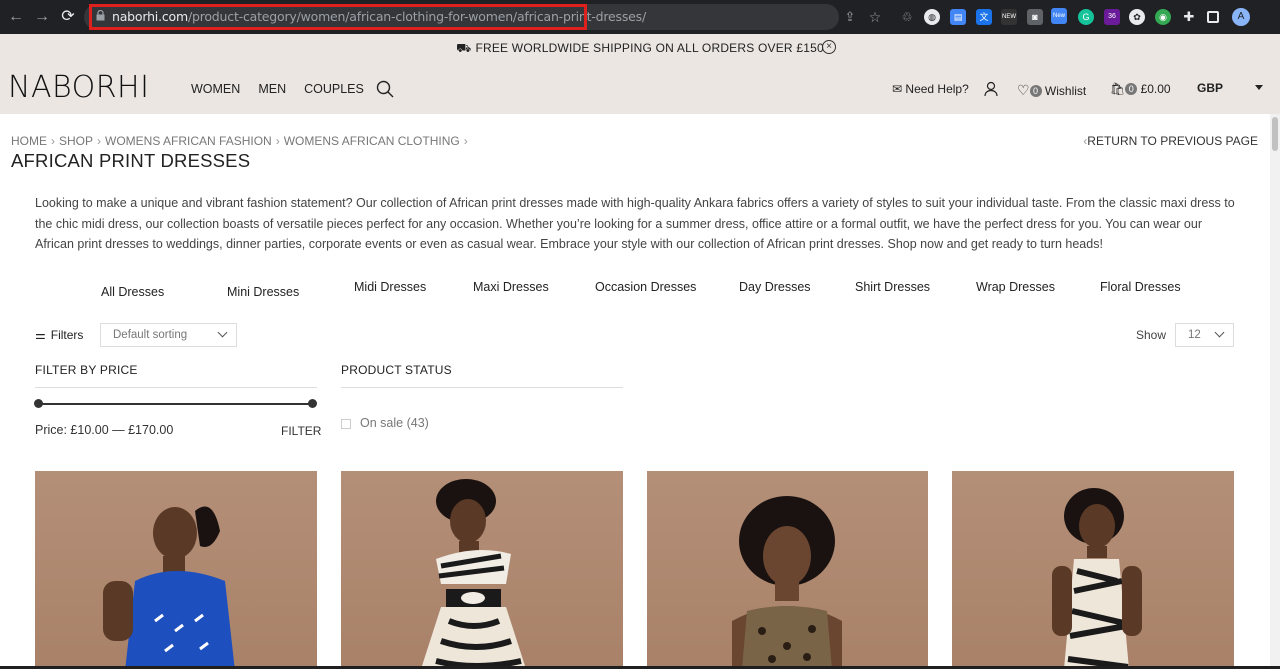 This screenshot has width=1280, height=669. I want to click on new-extension-icon: NEW, so click(1009, 17).